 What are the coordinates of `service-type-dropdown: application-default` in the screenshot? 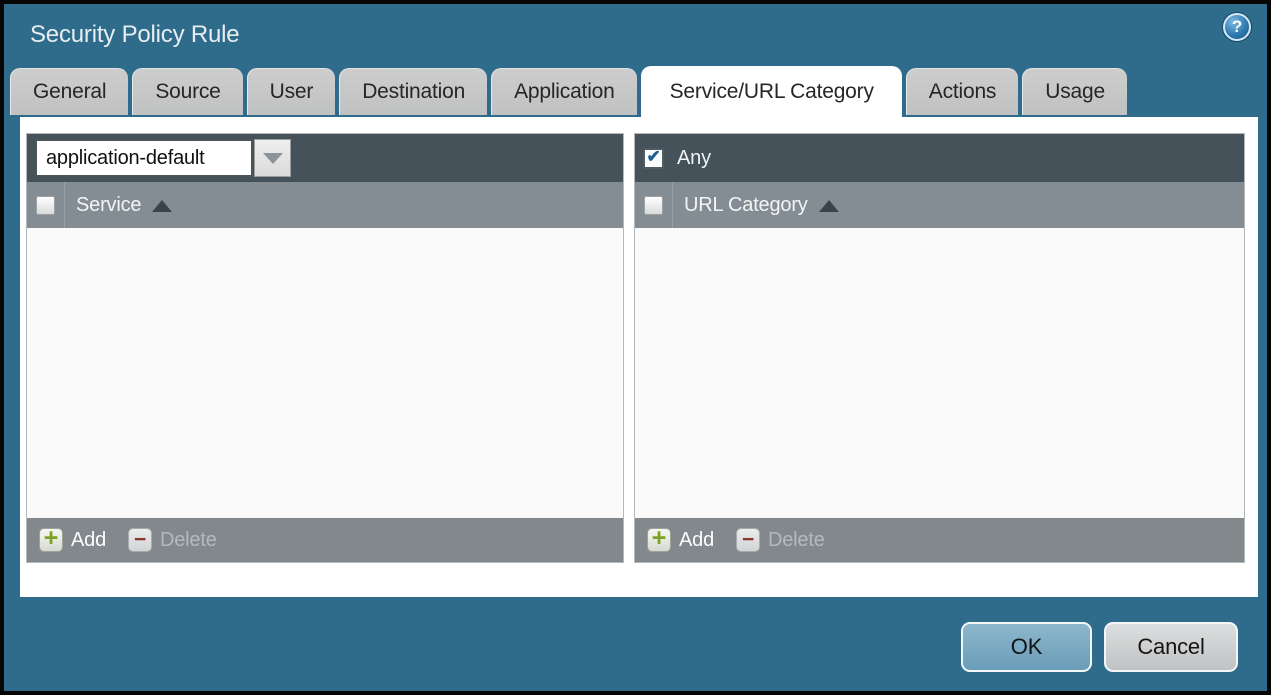 It's located at (163, 158).